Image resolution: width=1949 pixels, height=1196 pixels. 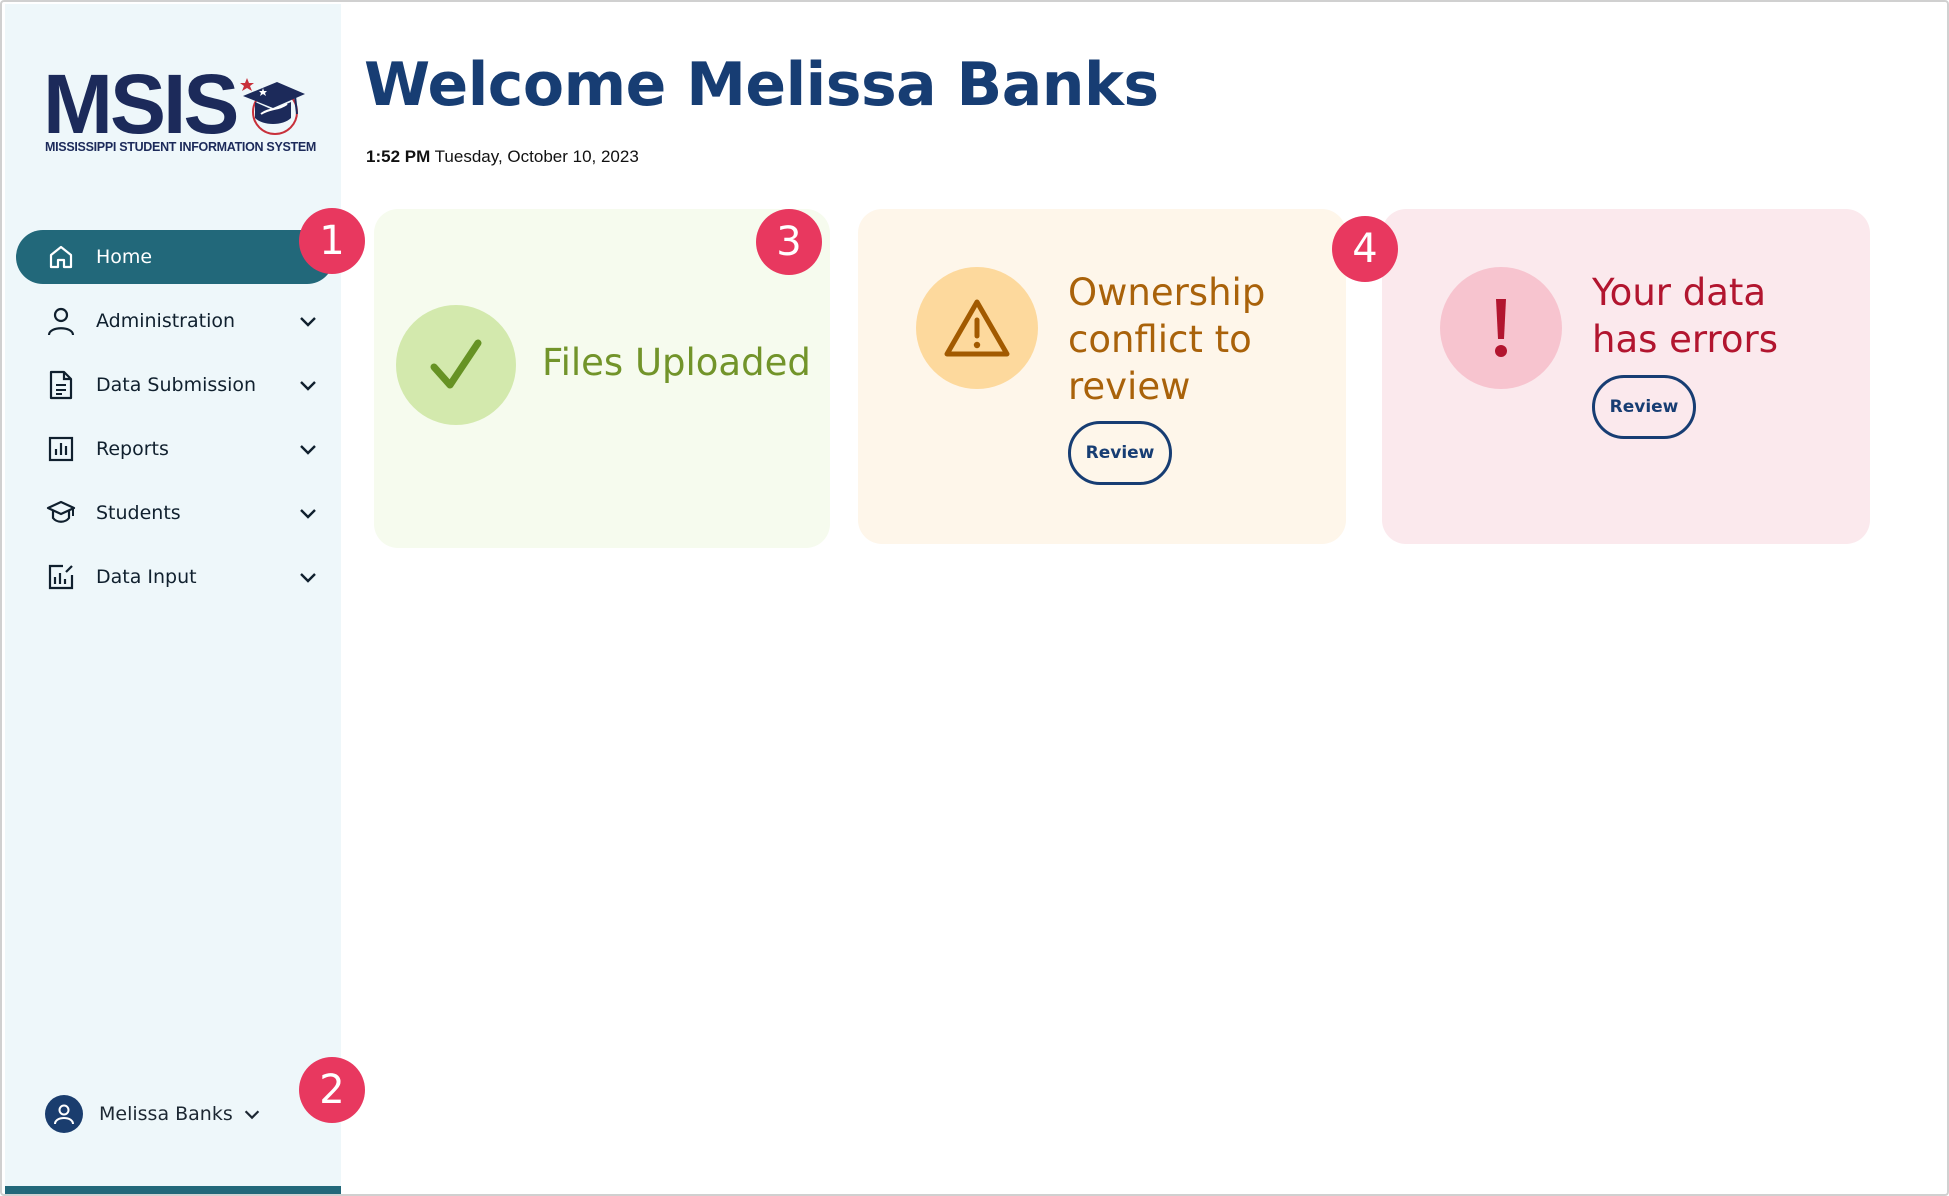 I want to click on sidebar-item-students: Students, so click(x=175, y=513).